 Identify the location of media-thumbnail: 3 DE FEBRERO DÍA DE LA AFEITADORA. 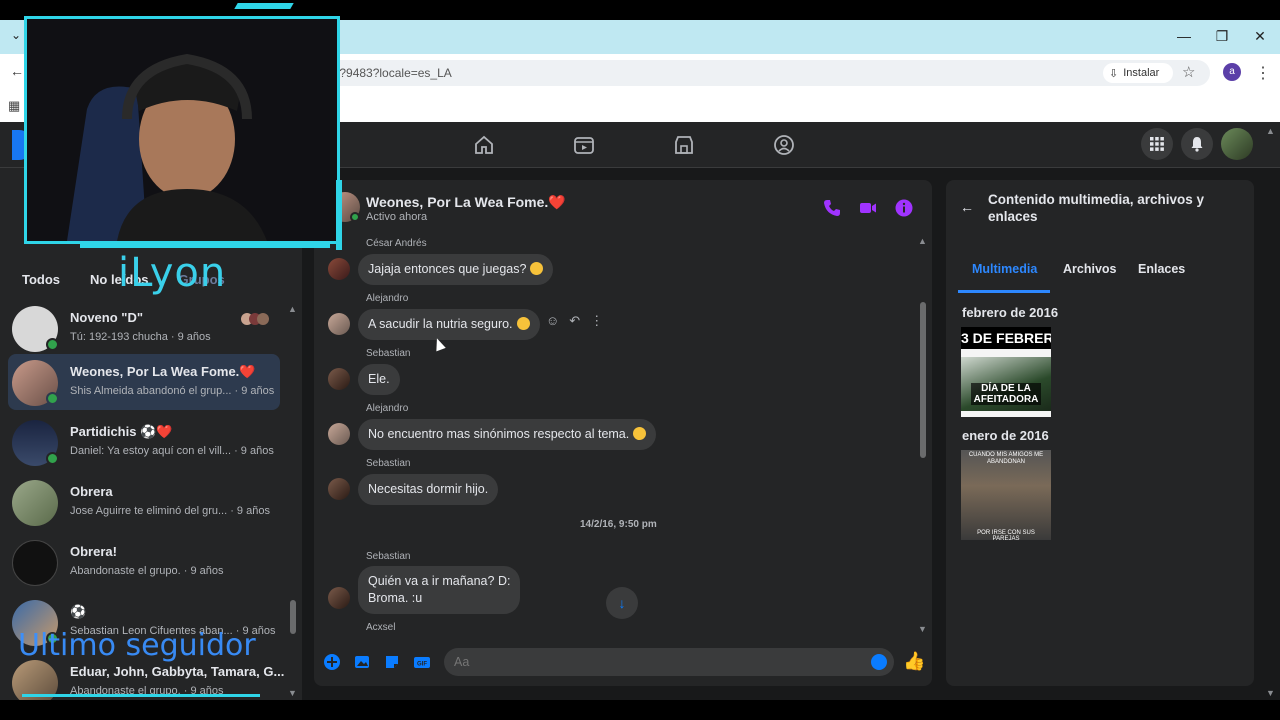
(1006, 372).